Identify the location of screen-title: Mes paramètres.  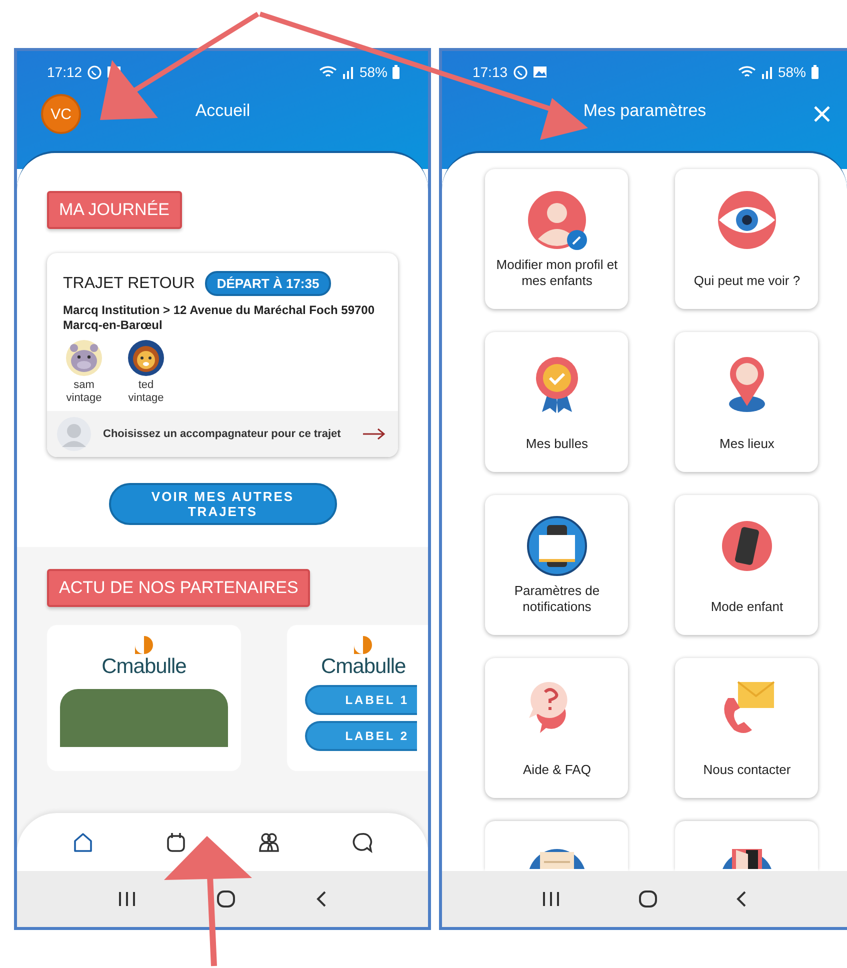
(644, 110).